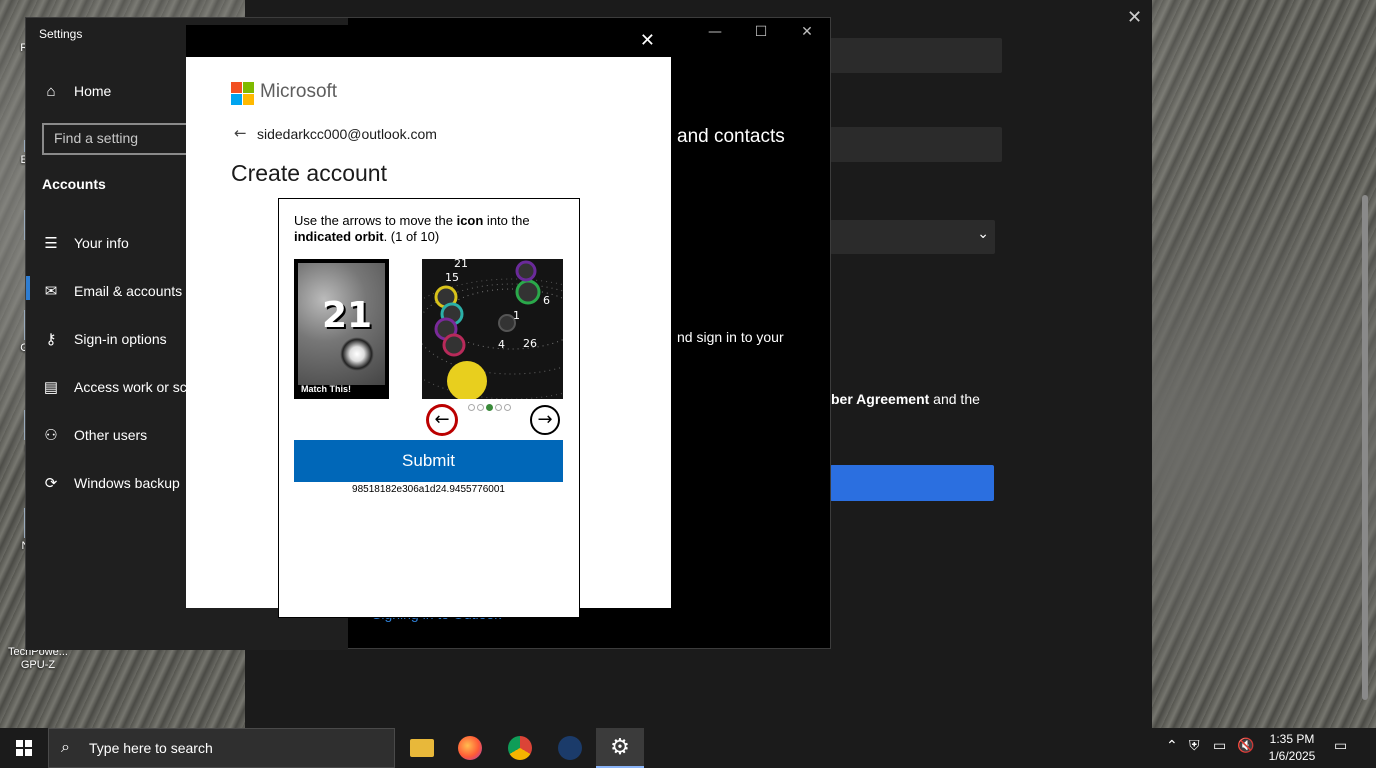 The image size is (1376, 768). I want to click on back-arrow-icon: ←, so click(240, 133).